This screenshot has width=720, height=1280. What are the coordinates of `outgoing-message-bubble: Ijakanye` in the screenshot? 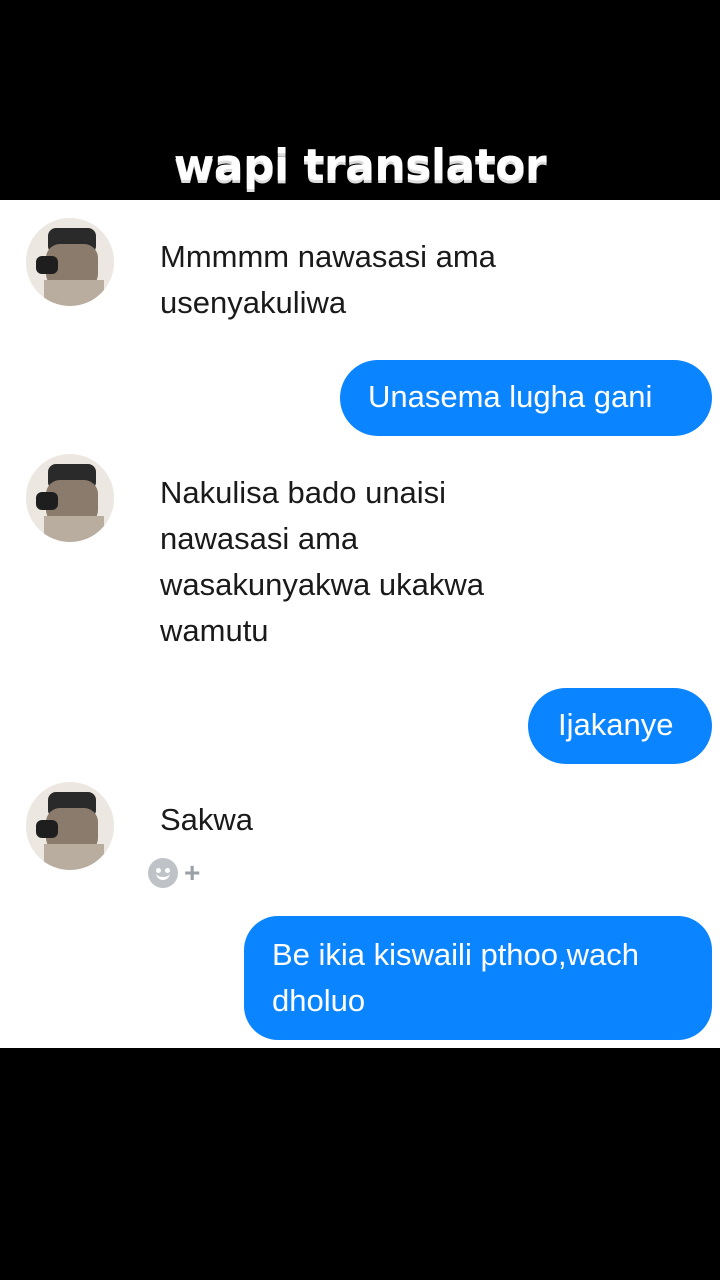 It's located at (620, 726).